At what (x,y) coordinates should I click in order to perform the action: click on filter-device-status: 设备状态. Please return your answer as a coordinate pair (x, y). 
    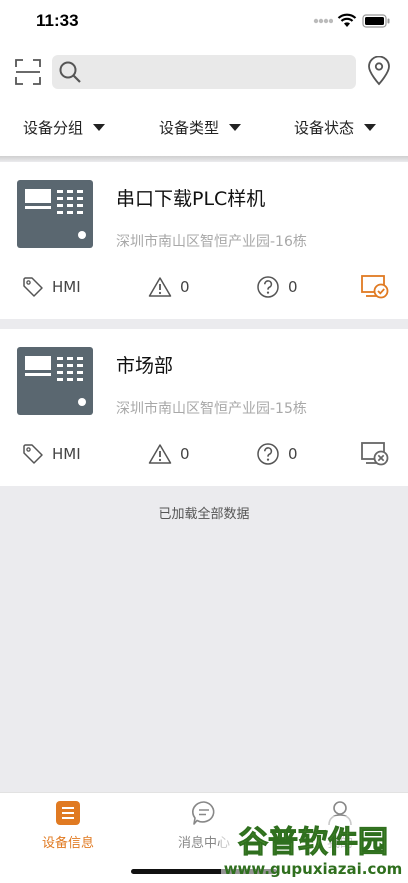
    Looking at the image, I should click on (335, 127).